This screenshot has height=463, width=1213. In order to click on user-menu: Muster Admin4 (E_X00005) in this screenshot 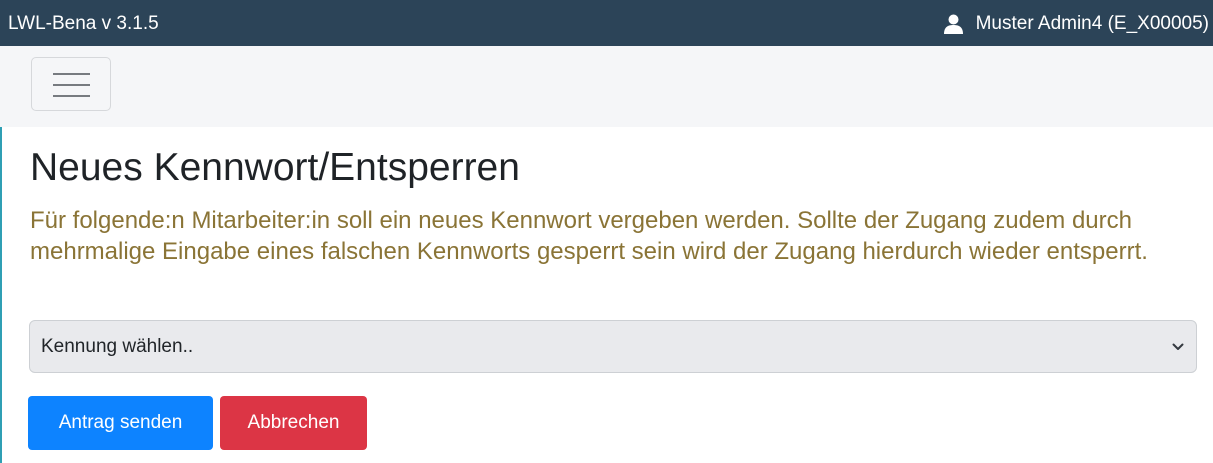, I will do `click(1076, 24)`.